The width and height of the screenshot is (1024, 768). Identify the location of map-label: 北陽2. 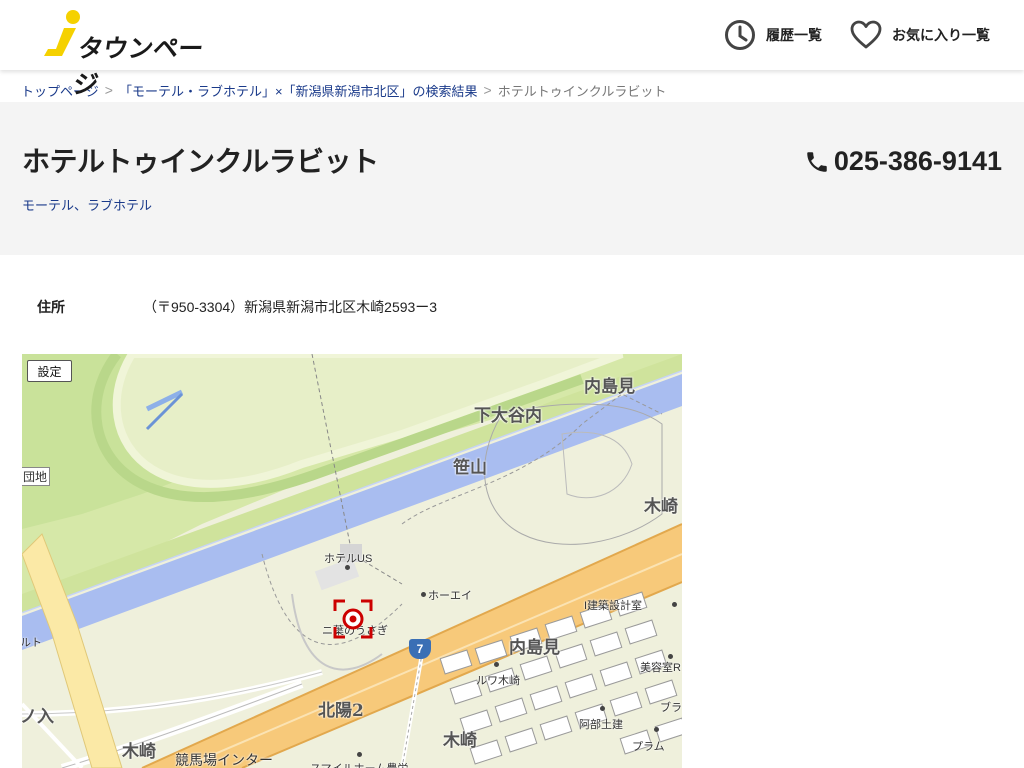
(341, 711).